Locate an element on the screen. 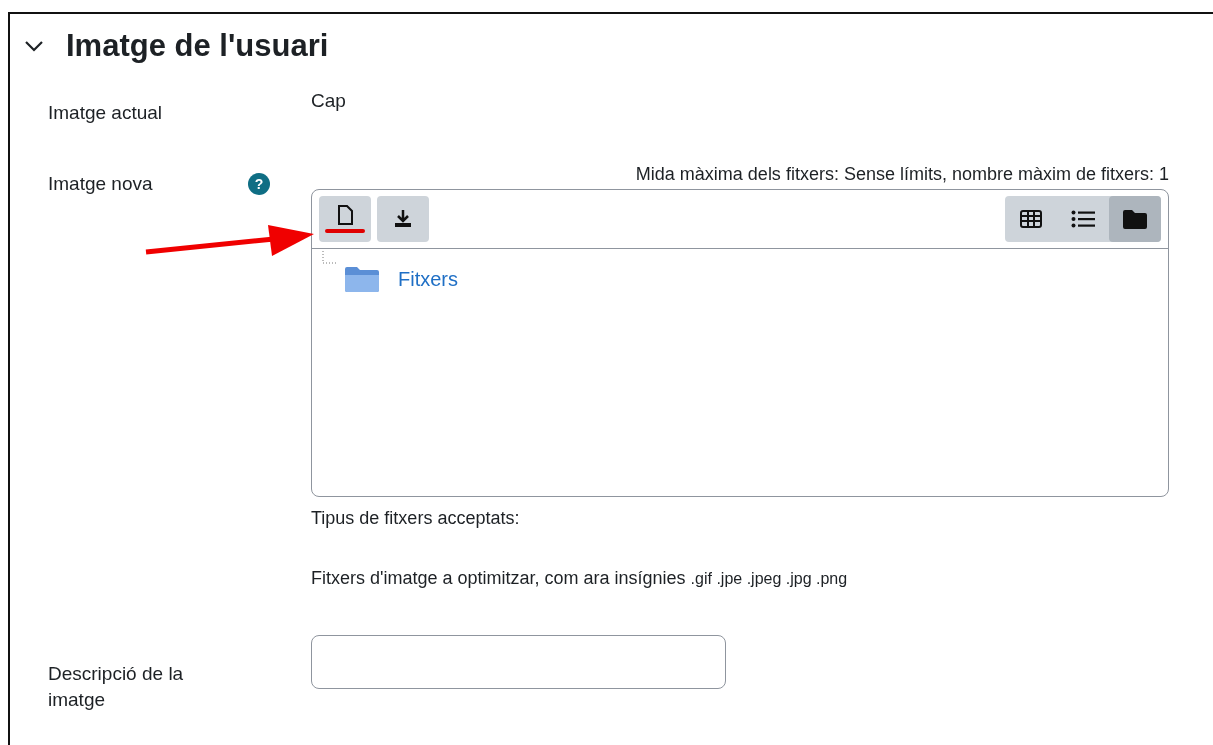 The image size is (1213, 745). highlight-underline is located at coordinates (345, 231).